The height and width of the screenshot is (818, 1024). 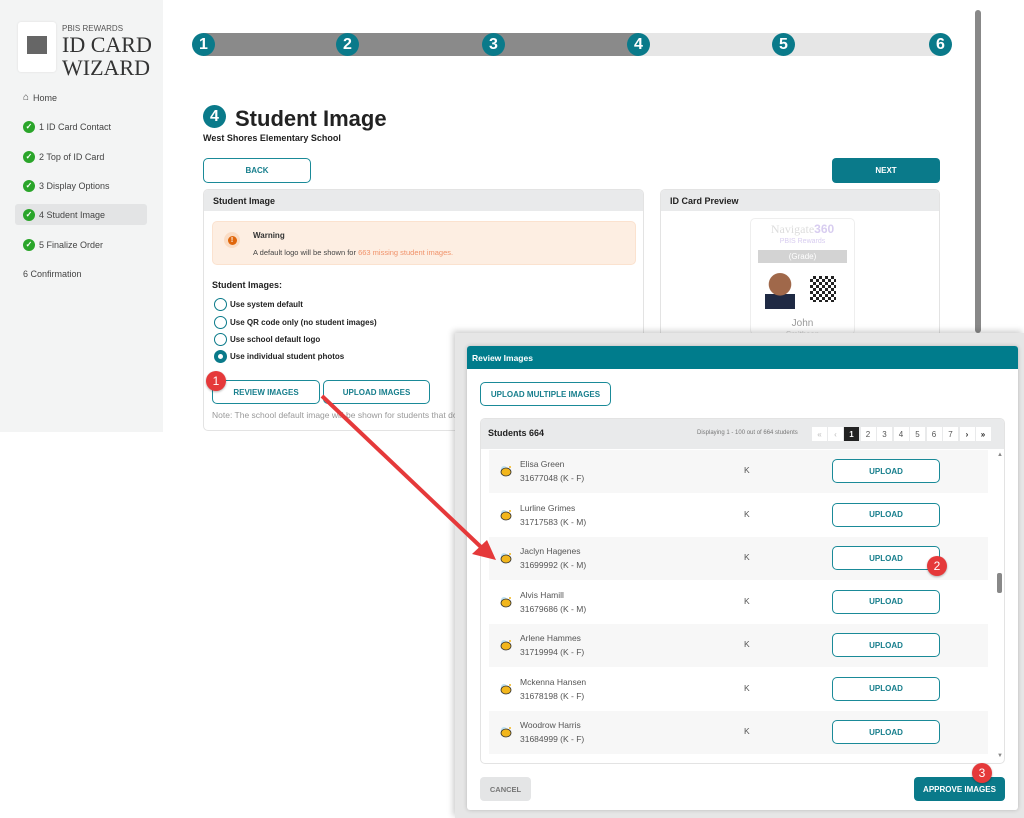 I want to click on arrow-line, so click(x=402, y=472).